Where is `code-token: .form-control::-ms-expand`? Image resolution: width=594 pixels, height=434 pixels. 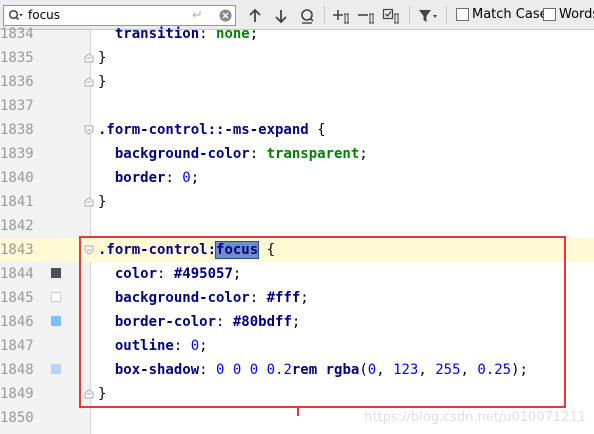 code-token: .form-control::-ms-expand is located at coordinates (203, 130).